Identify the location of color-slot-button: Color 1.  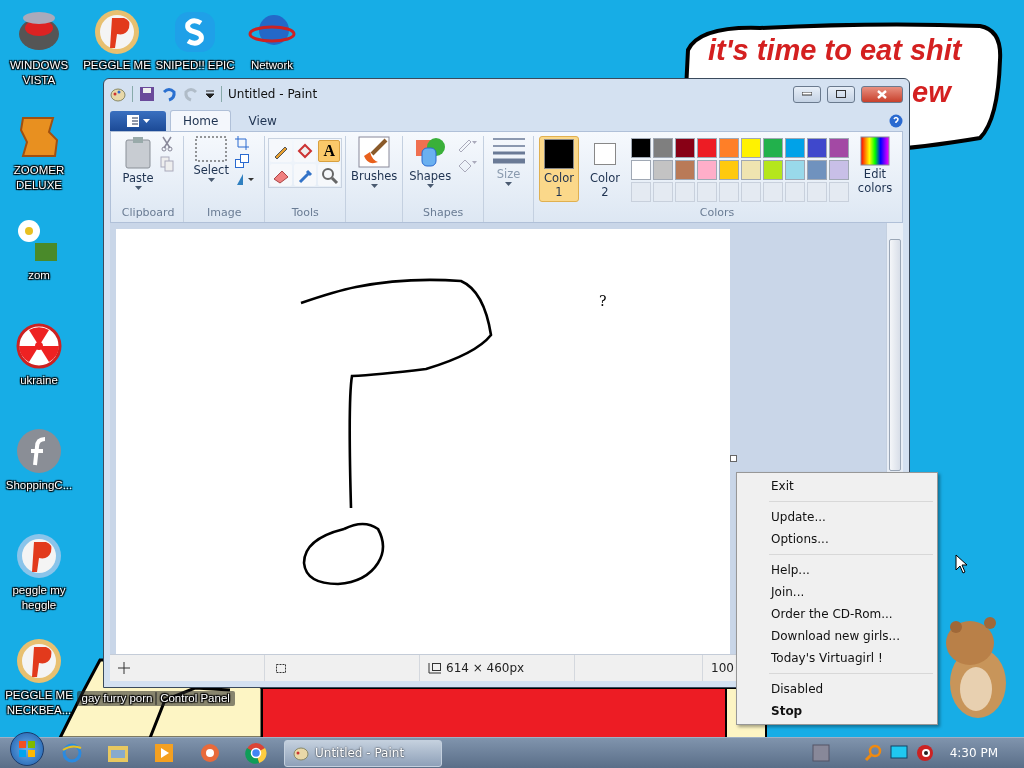
(559, 169).